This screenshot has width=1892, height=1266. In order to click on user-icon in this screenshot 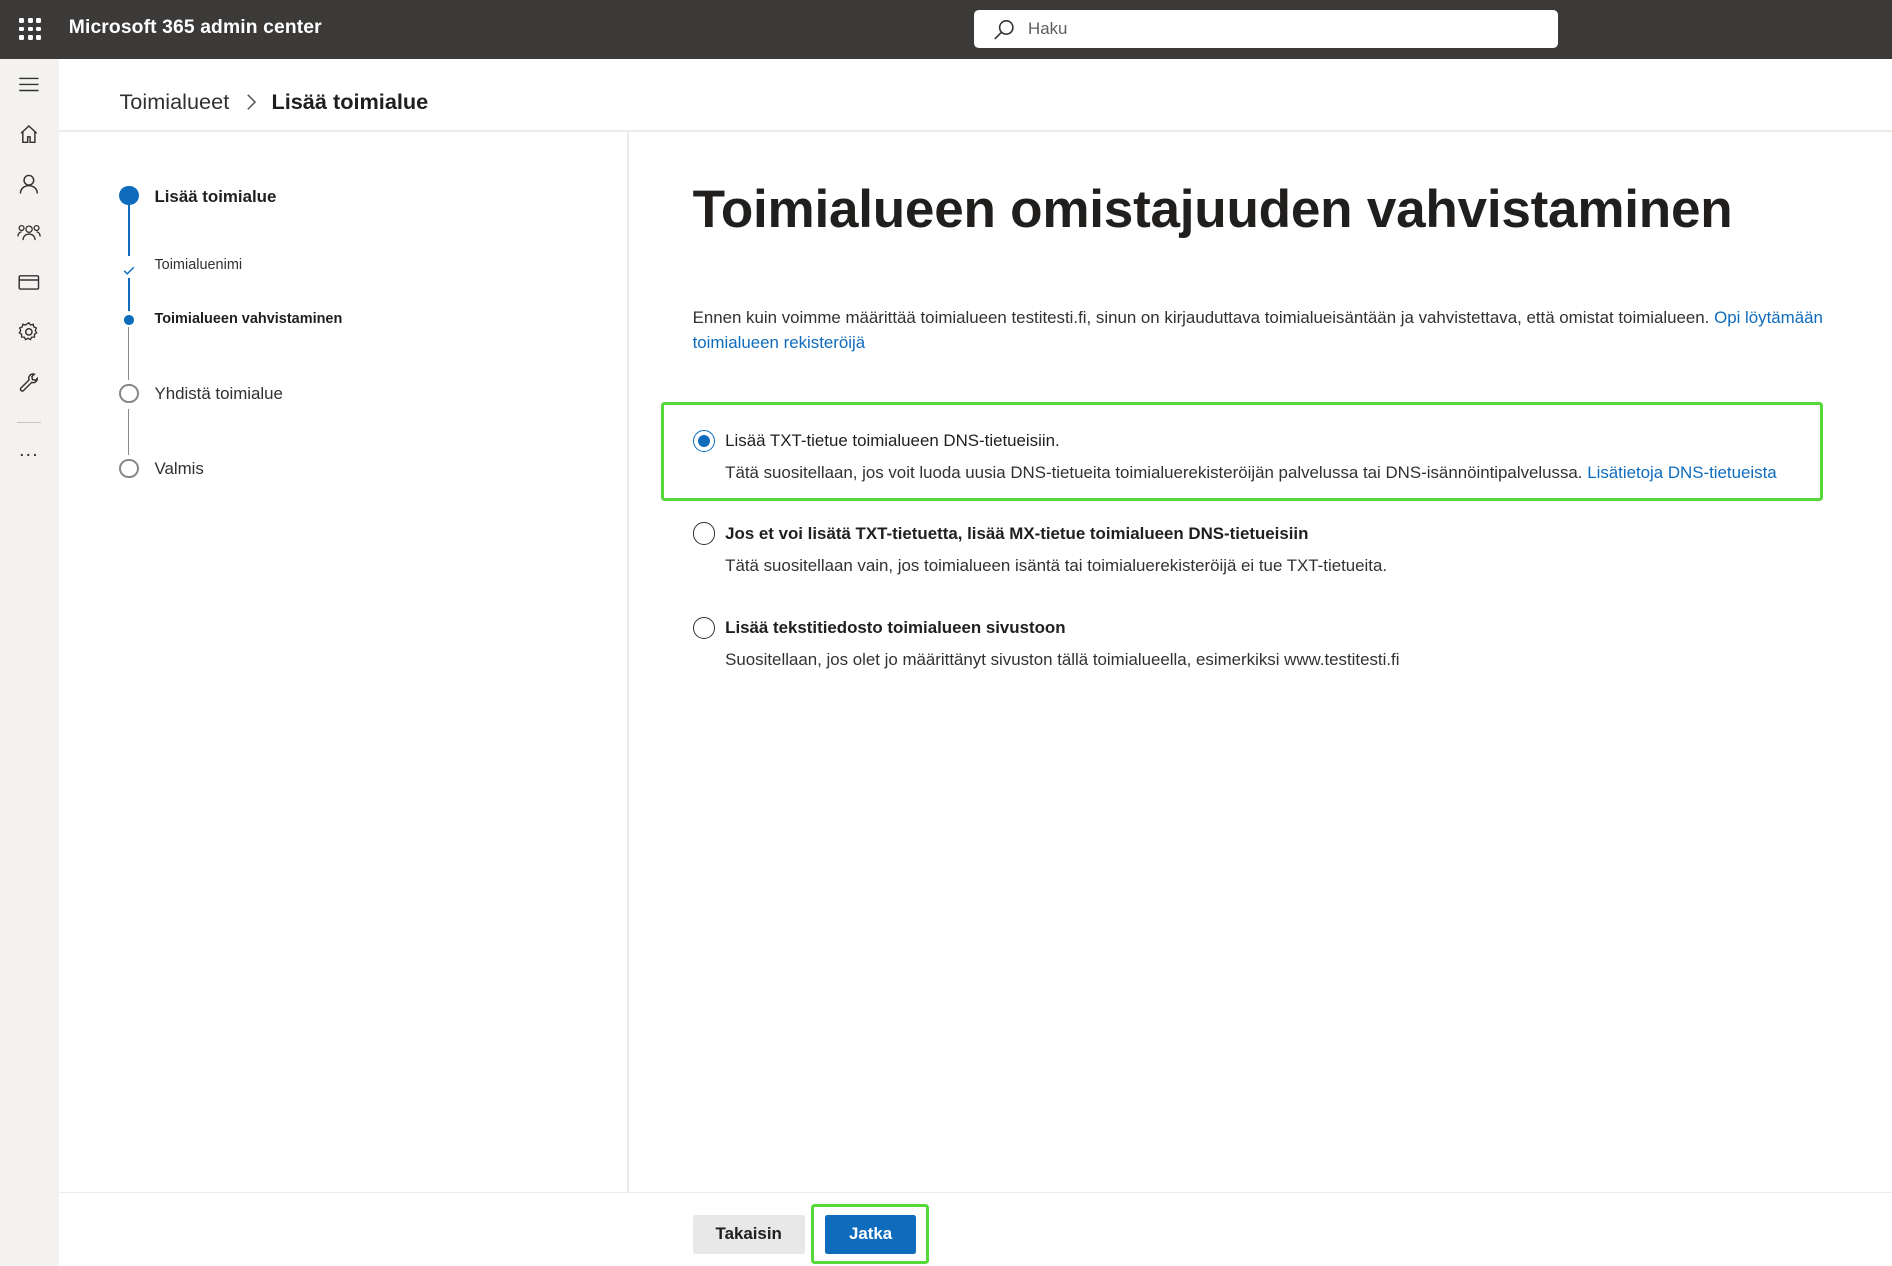, I will do `click(29, 183)`.